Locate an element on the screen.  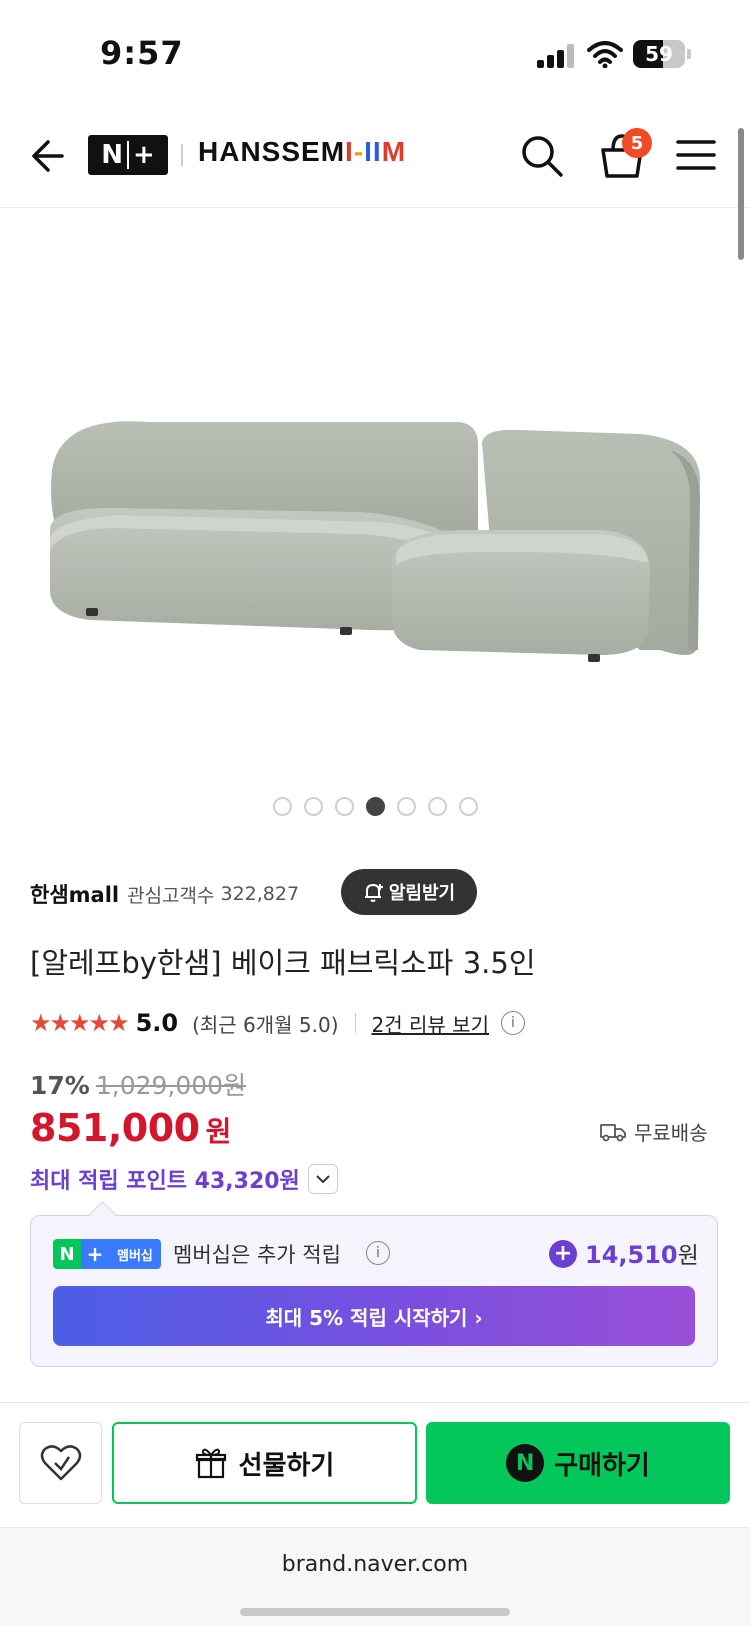
battery-tip is located at coordinates (689, 54).